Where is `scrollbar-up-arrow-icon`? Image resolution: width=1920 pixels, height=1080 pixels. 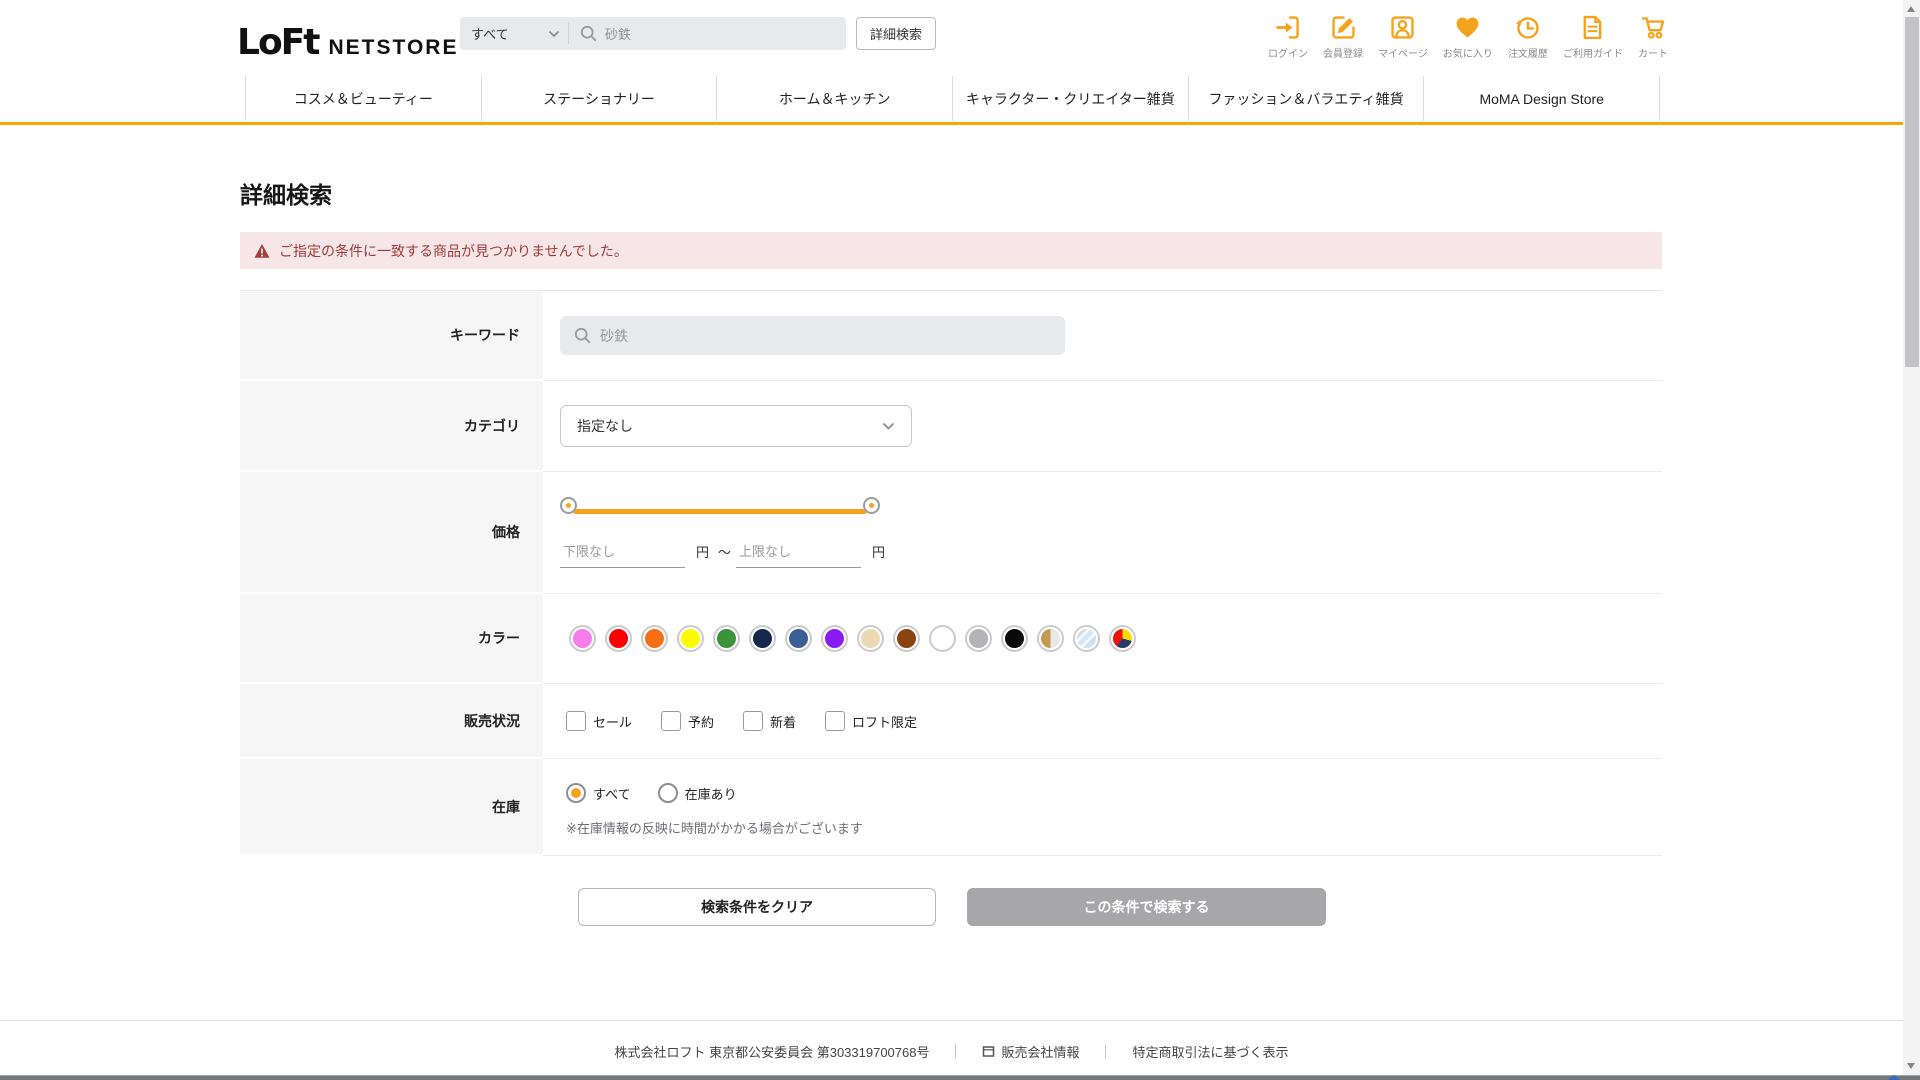 scrollbar-up-arrow-icon is located at coordinates (1911, 9).